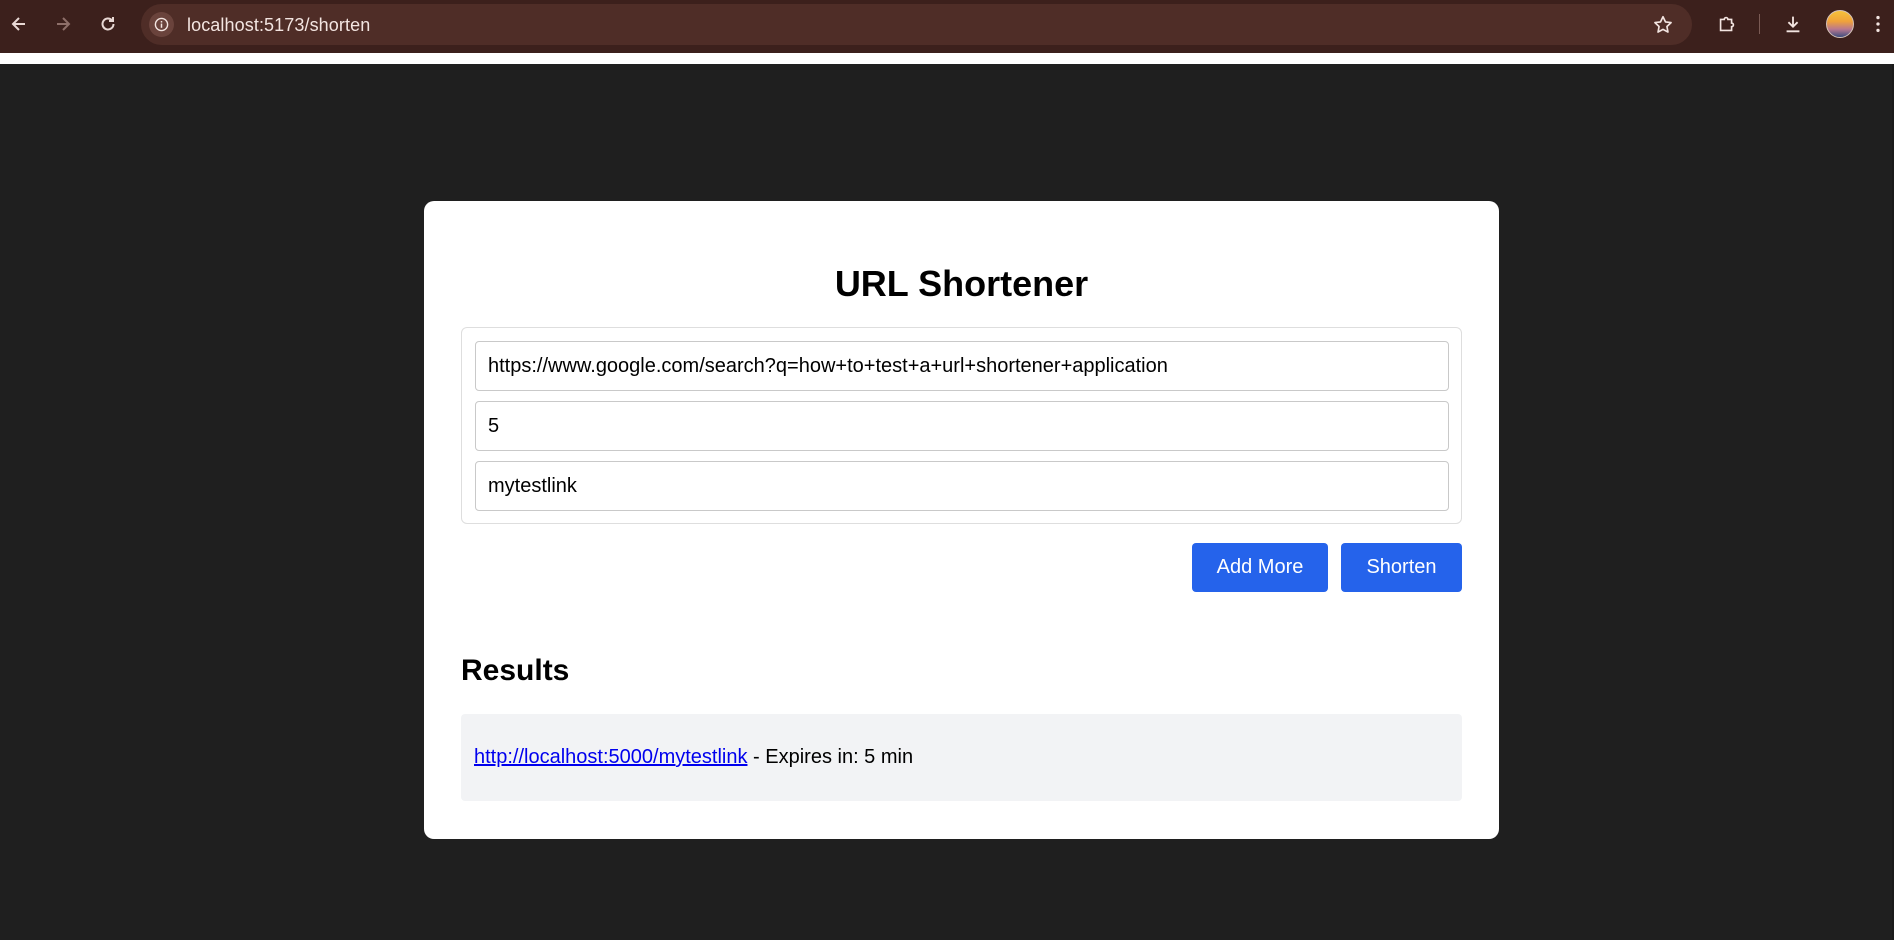 Image resolution: width=1894 pixels, height=940 pixels. Describe the element at coordinates (1663, 25) in the screenshot. I see `star-icon` at that location.